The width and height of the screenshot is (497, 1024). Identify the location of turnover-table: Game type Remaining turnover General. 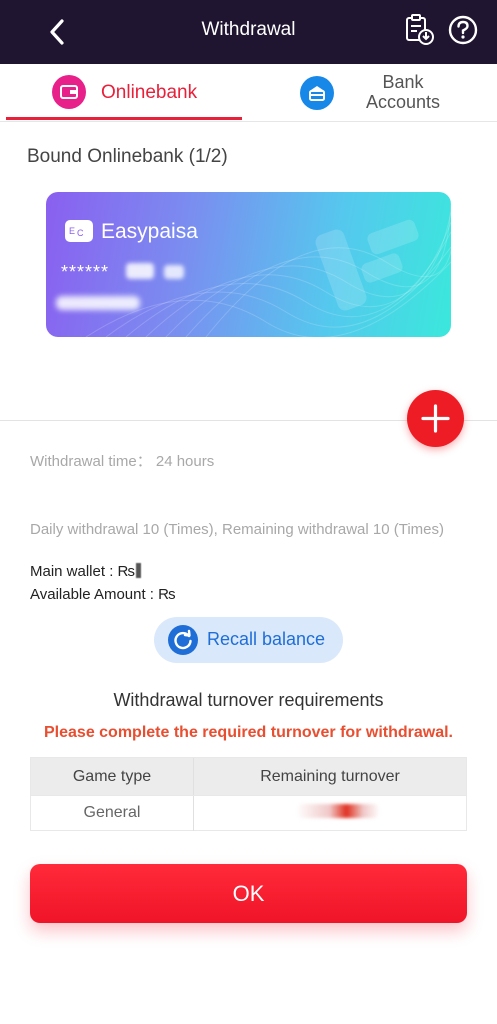
(248, 794).